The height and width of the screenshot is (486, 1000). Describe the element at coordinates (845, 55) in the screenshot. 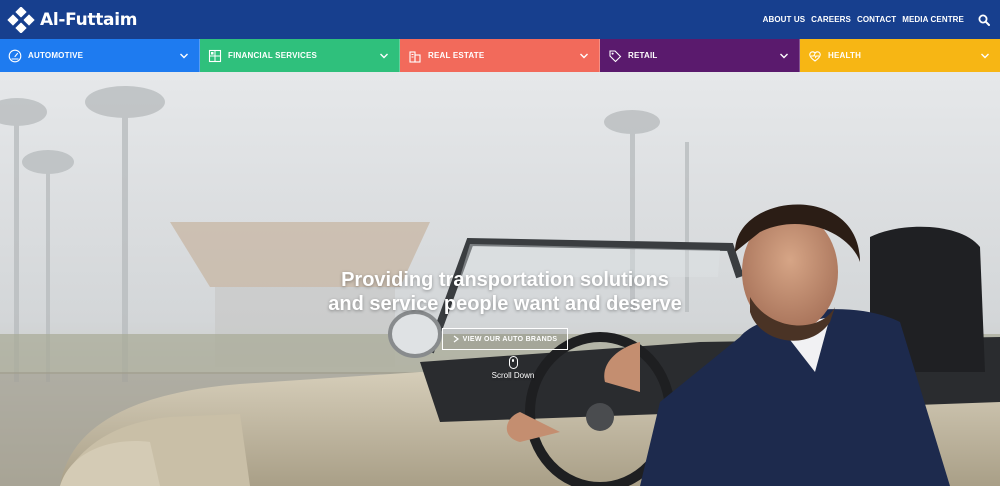

I see `division-label: HEALTH` at that location.